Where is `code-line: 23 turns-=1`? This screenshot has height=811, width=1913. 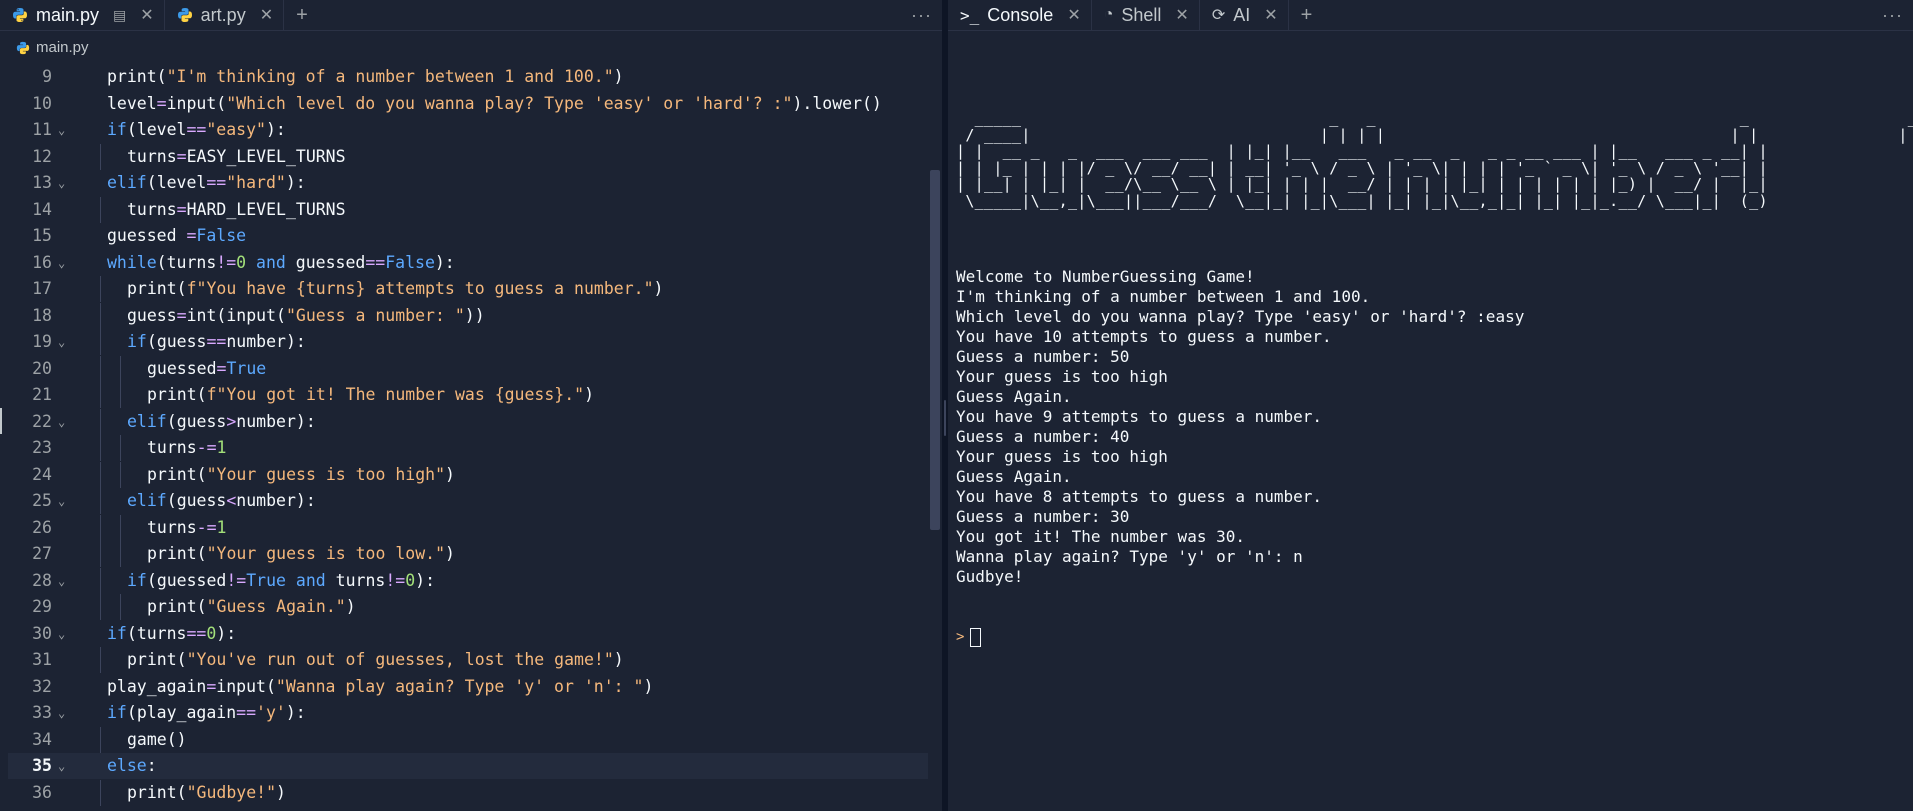
code-line: 23 turns-=1 is located at coordinates (468, 448).